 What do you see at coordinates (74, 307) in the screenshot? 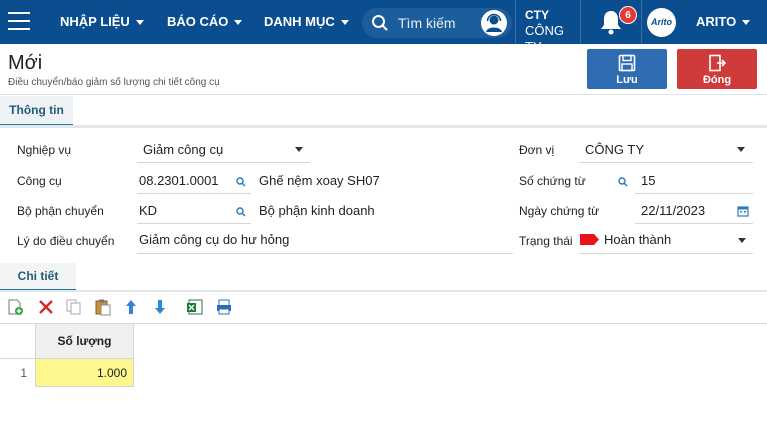
I see `copy-icon` at bounding box center [74, 307].